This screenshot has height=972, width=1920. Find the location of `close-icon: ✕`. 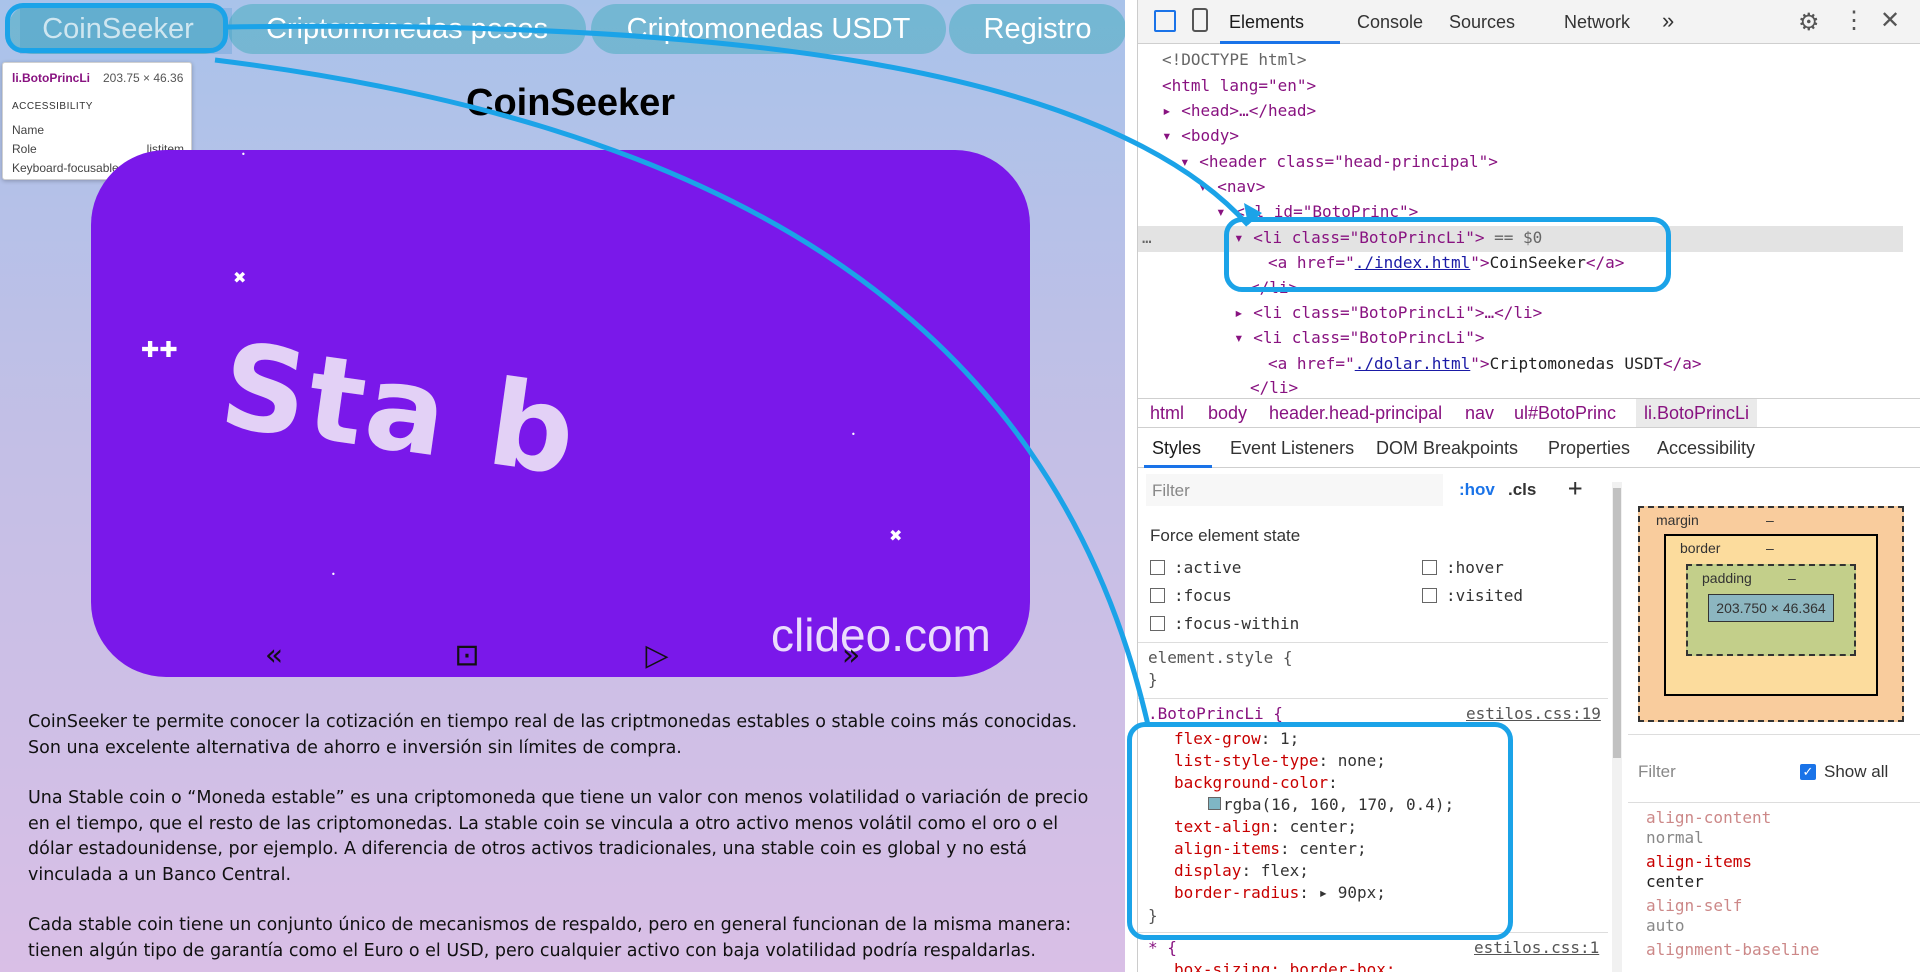

close-icon: ✕ is located at coordinates (1890, 20).